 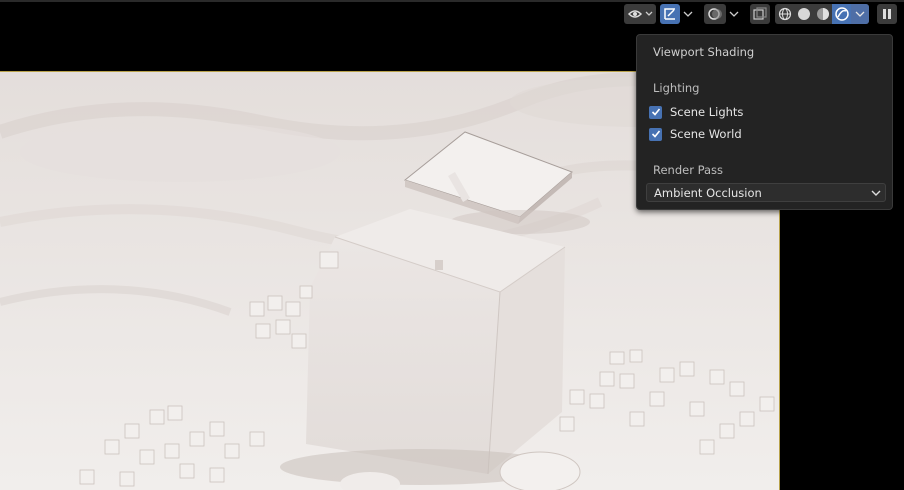 I want to click on rendered-shading-icon, so click(x=841, y=14).